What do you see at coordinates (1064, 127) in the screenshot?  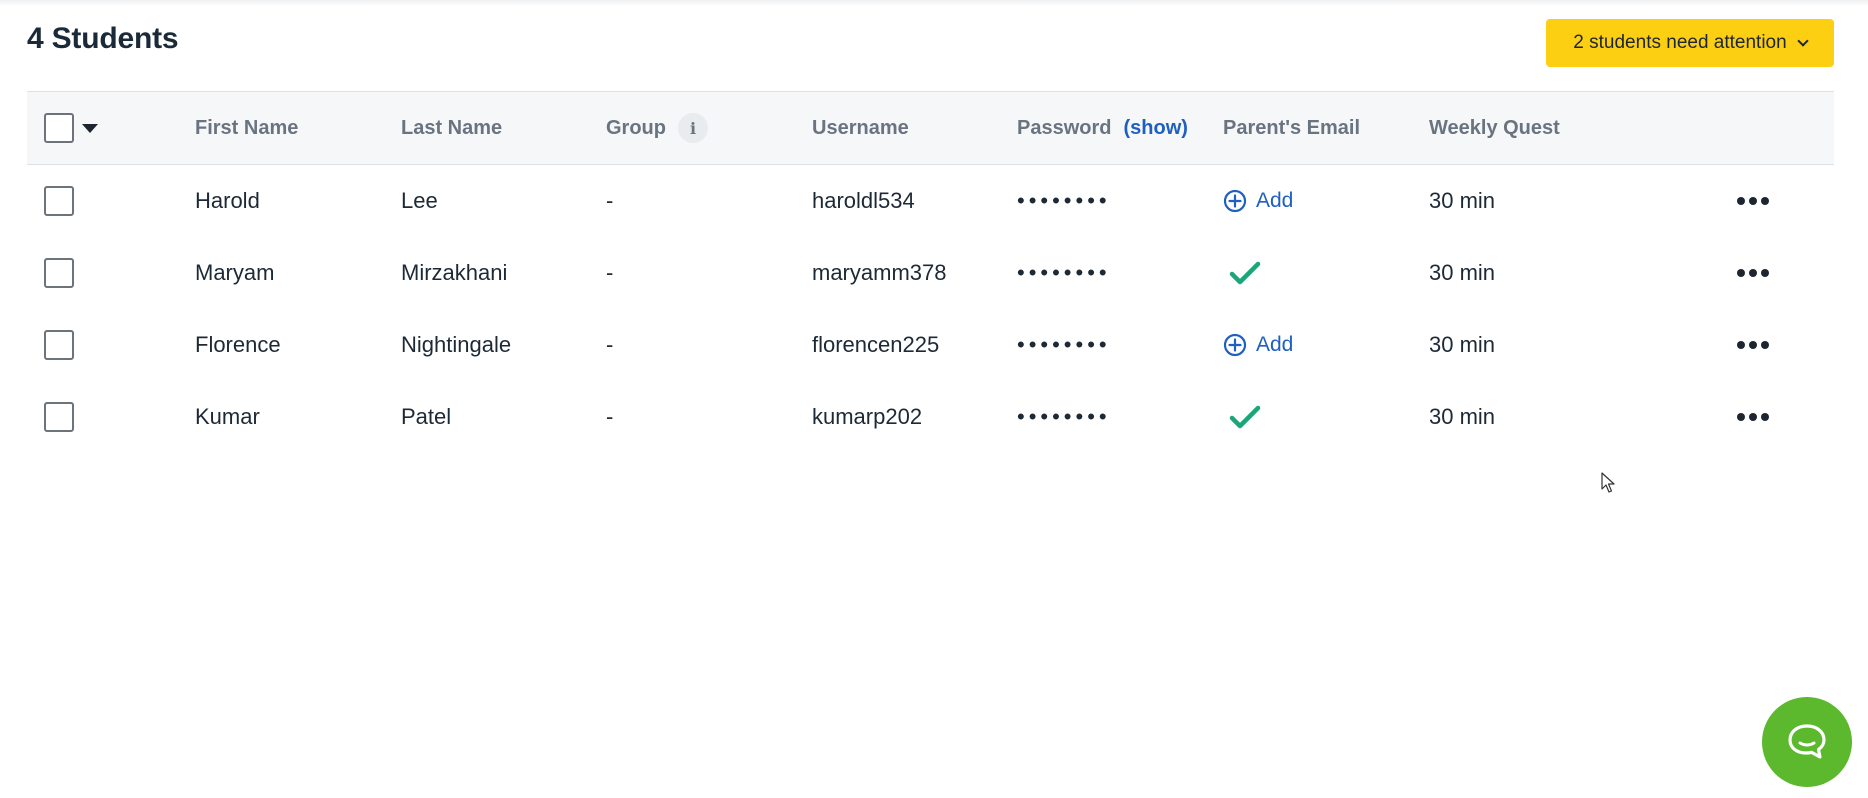 I see `column-password-label: Password` at bounding box center [1064, 127].